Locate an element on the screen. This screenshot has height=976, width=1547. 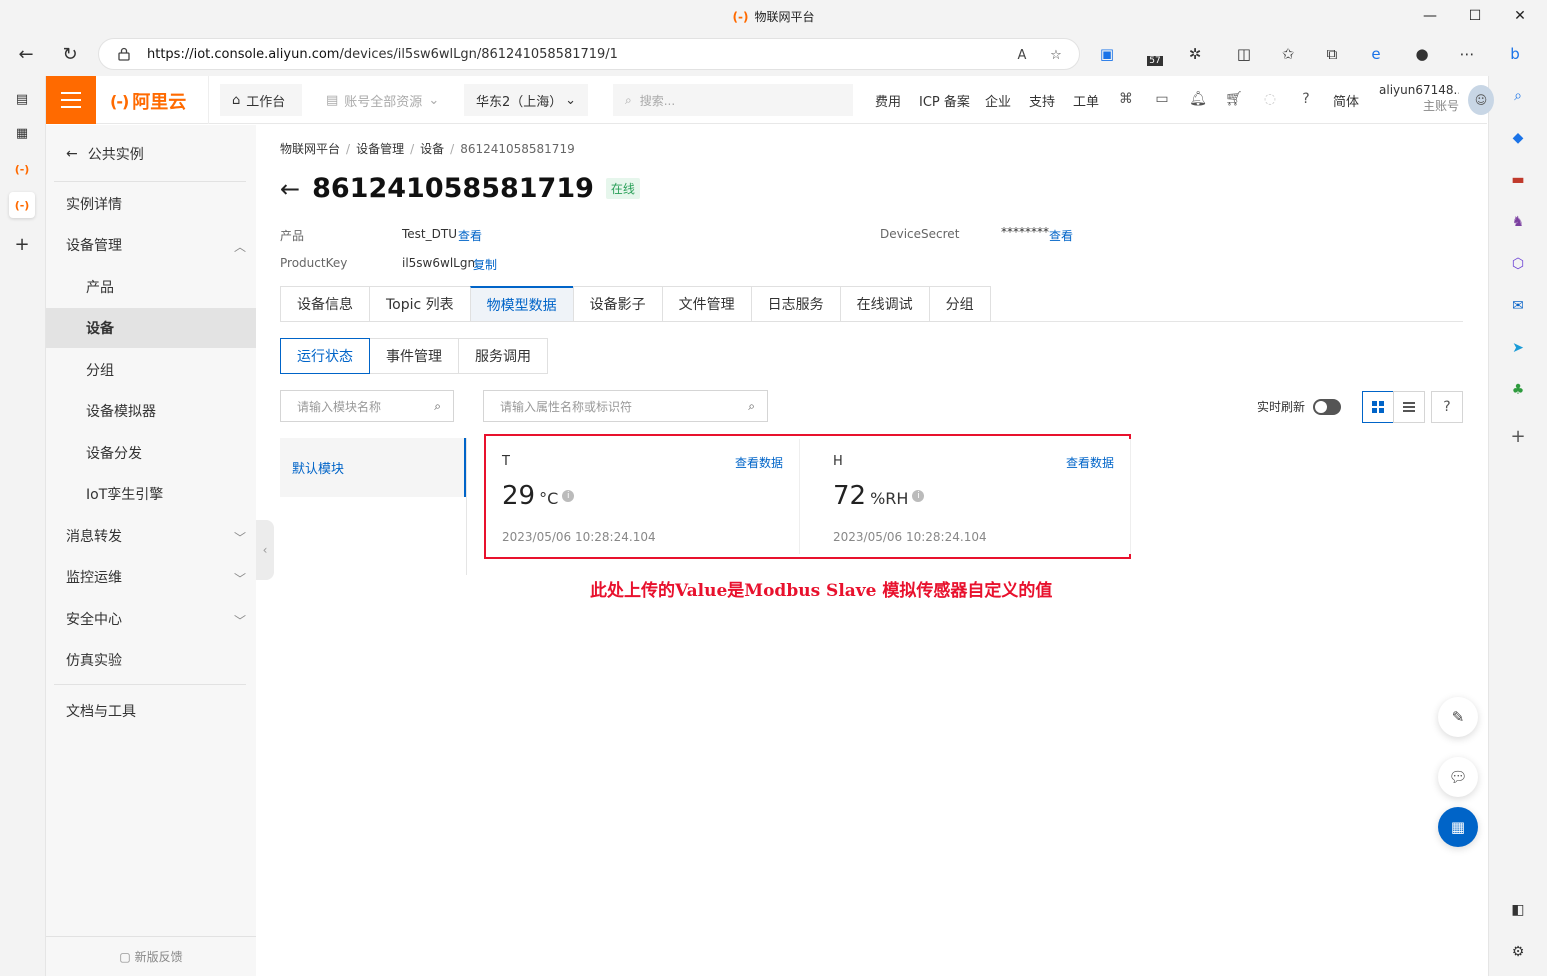
split-screen-icon: ◫ is located at coordinates (1244, 54).